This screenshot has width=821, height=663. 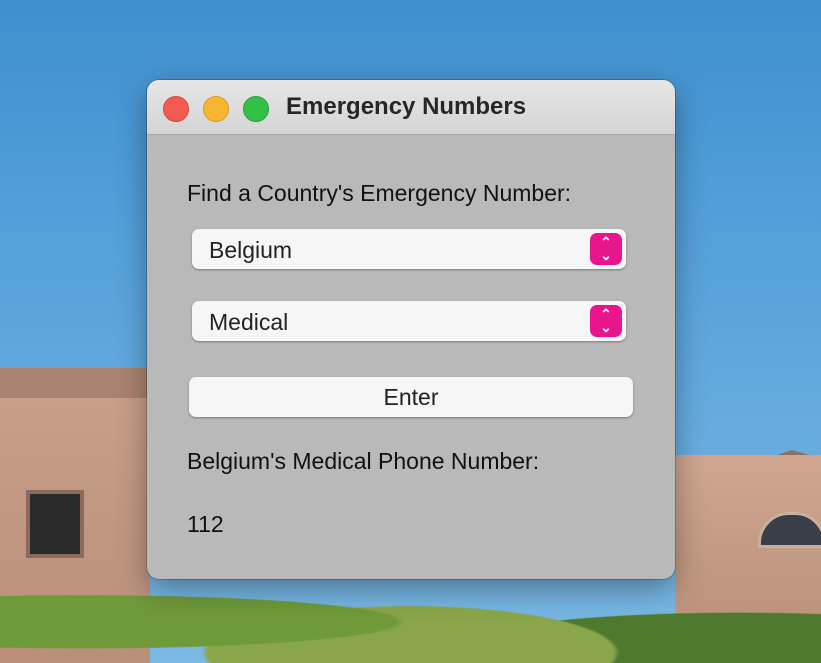 What do you see at coordinates (411, 397) in the screenshot?
I see `enter-button: Enter` at bounding box center [411, 397].